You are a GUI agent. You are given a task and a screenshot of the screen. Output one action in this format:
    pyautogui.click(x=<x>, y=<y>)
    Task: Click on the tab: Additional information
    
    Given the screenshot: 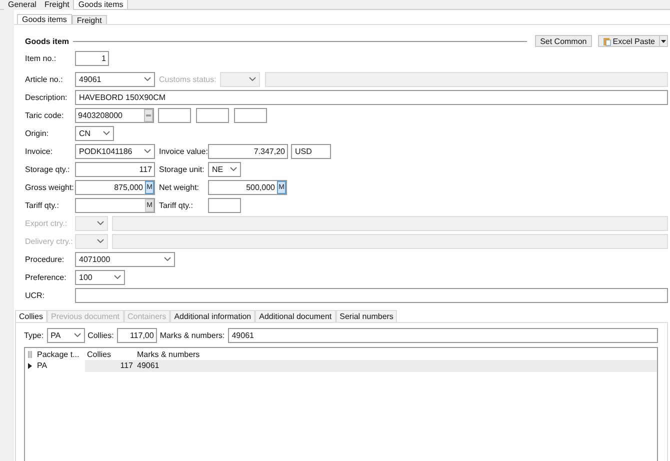 What is the action you would take?
    pyautogui.click(x=213, y=316)
    